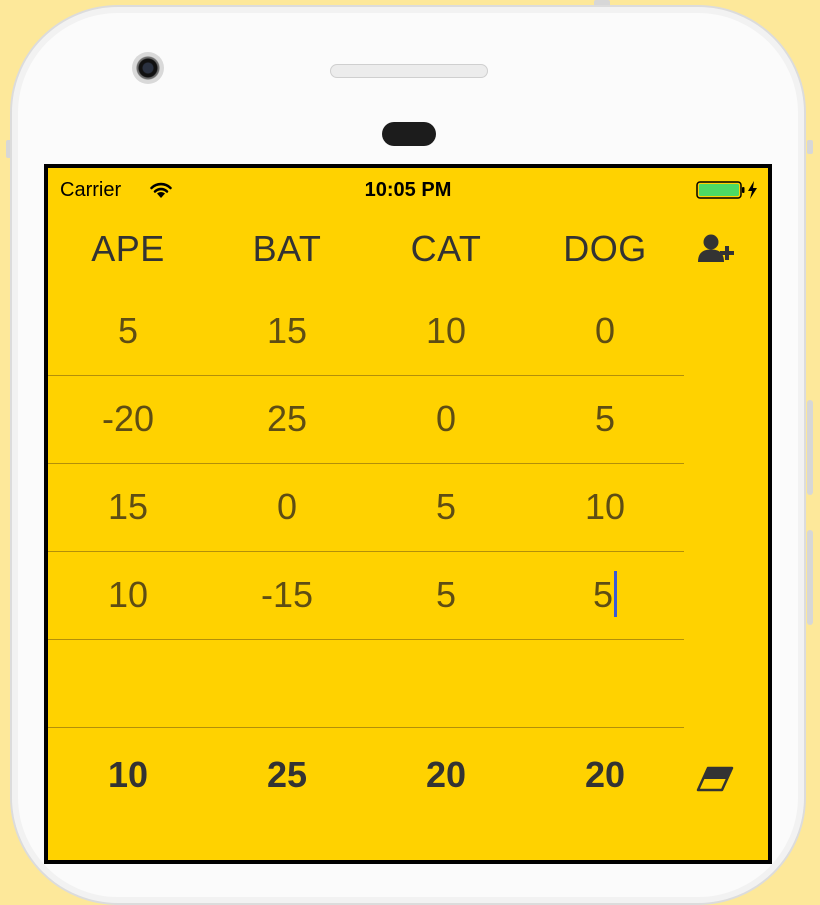 Image resolution: width=820 pixels, height=905 pixels. Describe the element at coordinates (287, 419) in the screenshot. I see `score-cell: 25` at that location.